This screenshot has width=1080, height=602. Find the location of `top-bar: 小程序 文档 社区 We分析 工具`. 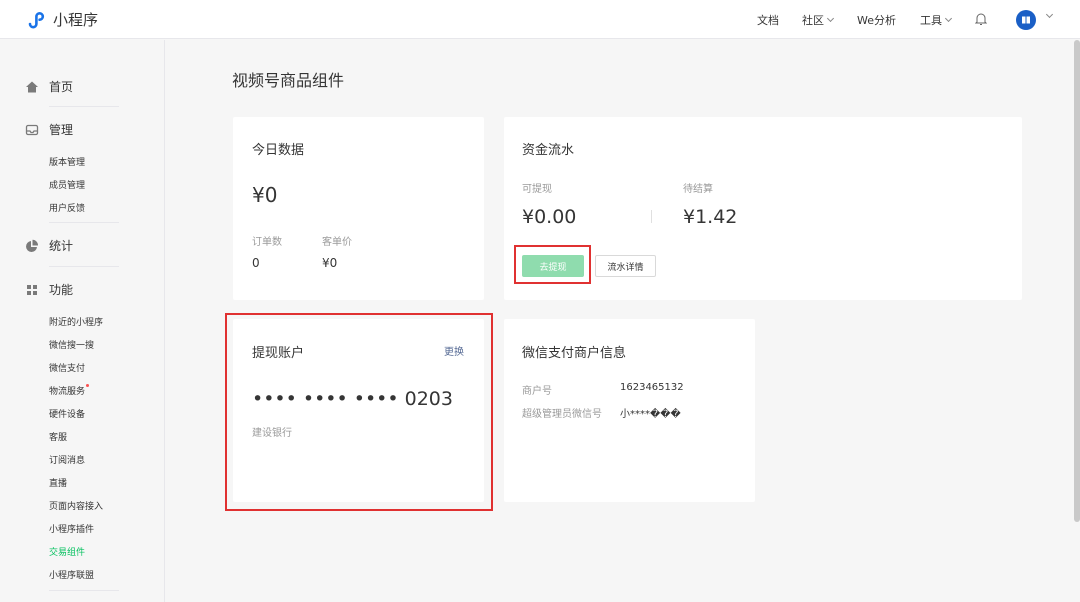

top-bar: 小程序 文档 社区 We分析 工具 is located at coordinates (540, 19).